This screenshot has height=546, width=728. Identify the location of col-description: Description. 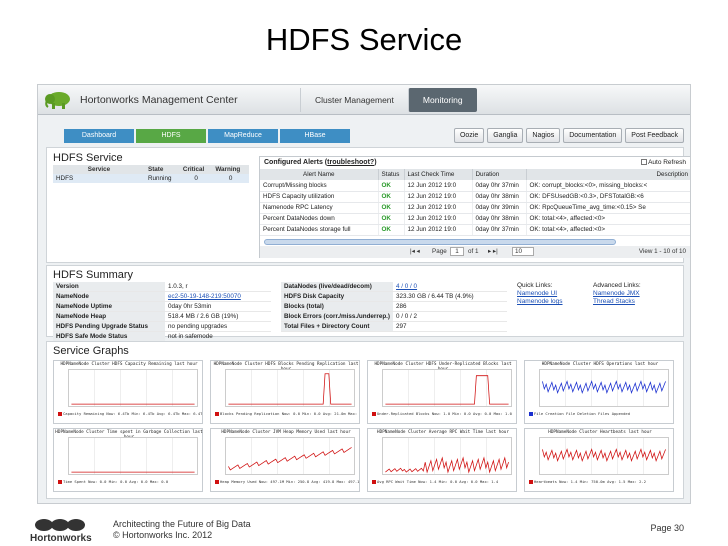
(608, 174).